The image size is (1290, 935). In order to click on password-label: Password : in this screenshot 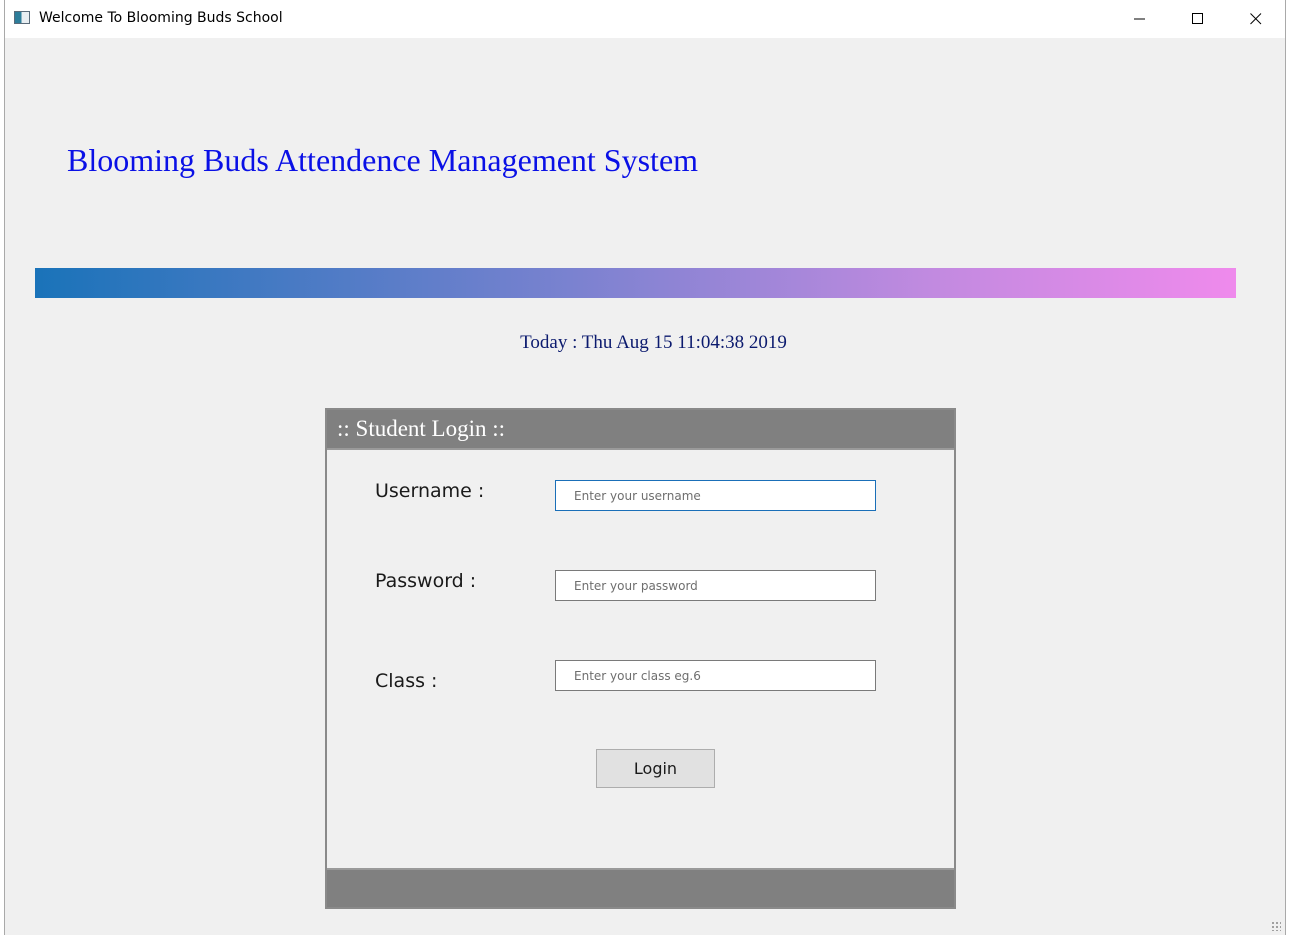, I will do `click(426, 581)`.